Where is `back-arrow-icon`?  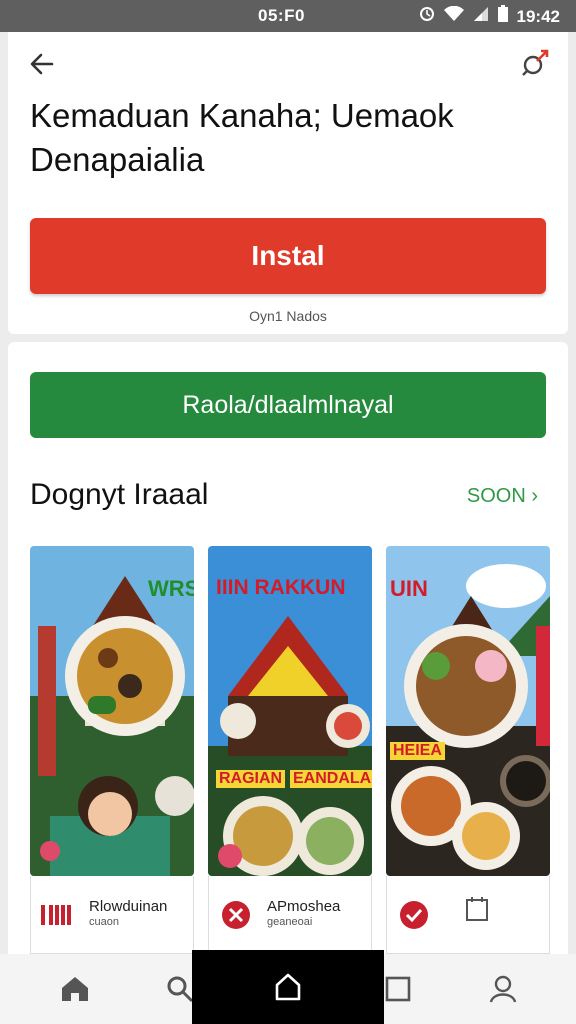
back-arrow-icon is located at coordinates (42, 64).